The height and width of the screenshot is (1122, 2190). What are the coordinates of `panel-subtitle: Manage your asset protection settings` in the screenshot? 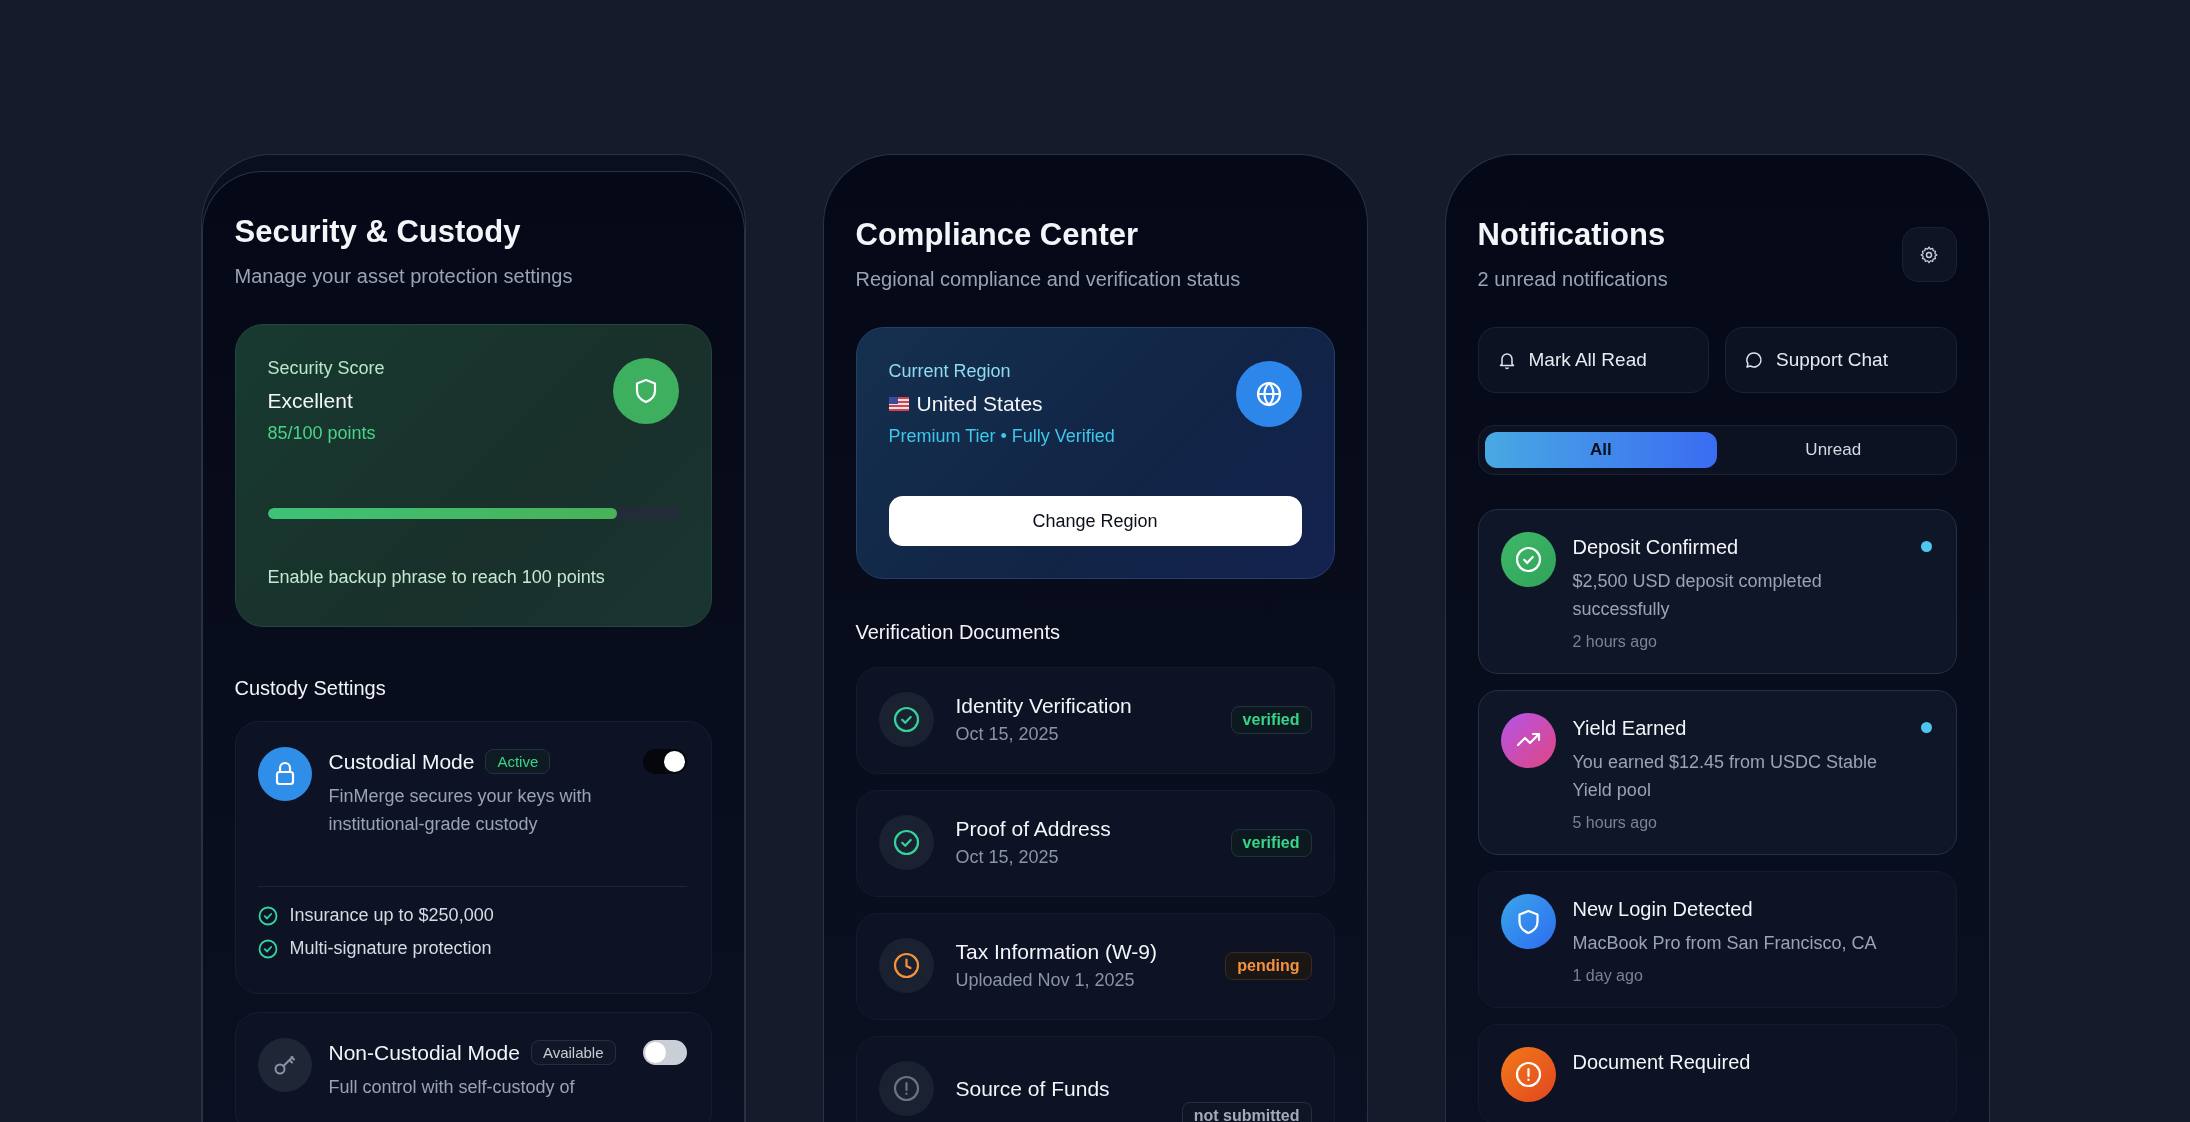 It's located at (404, 276).